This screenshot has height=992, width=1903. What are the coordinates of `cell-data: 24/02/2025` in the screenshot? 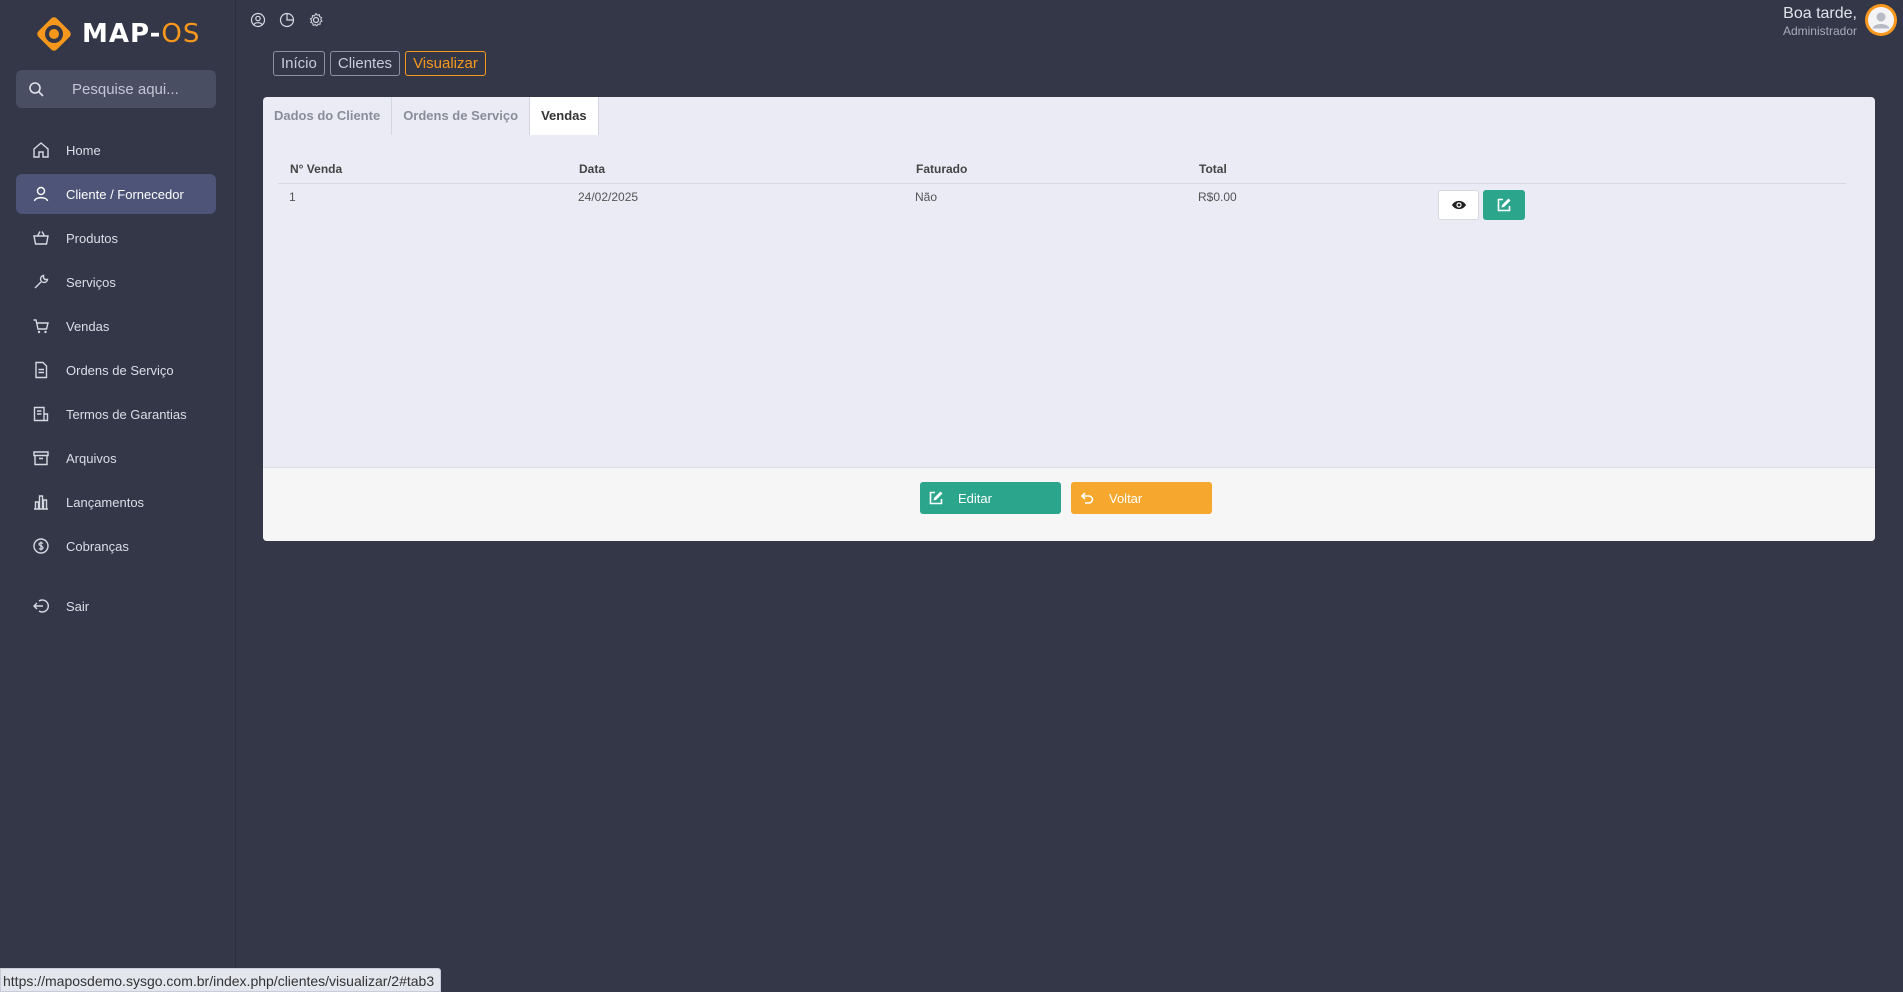 It's located at (608, 196).